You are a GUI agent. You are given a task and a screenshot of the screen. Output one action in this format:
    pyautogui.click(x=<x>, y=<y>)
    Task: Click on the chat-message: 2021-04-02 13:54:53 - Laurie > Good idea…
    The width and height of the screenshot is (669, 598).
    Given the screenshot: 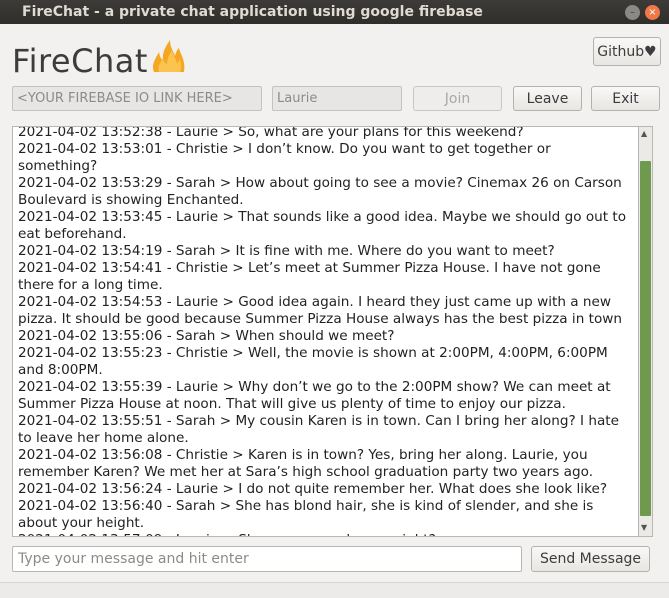 What is the action you would take?
    pyautogui.click(x=320, y=310)
    